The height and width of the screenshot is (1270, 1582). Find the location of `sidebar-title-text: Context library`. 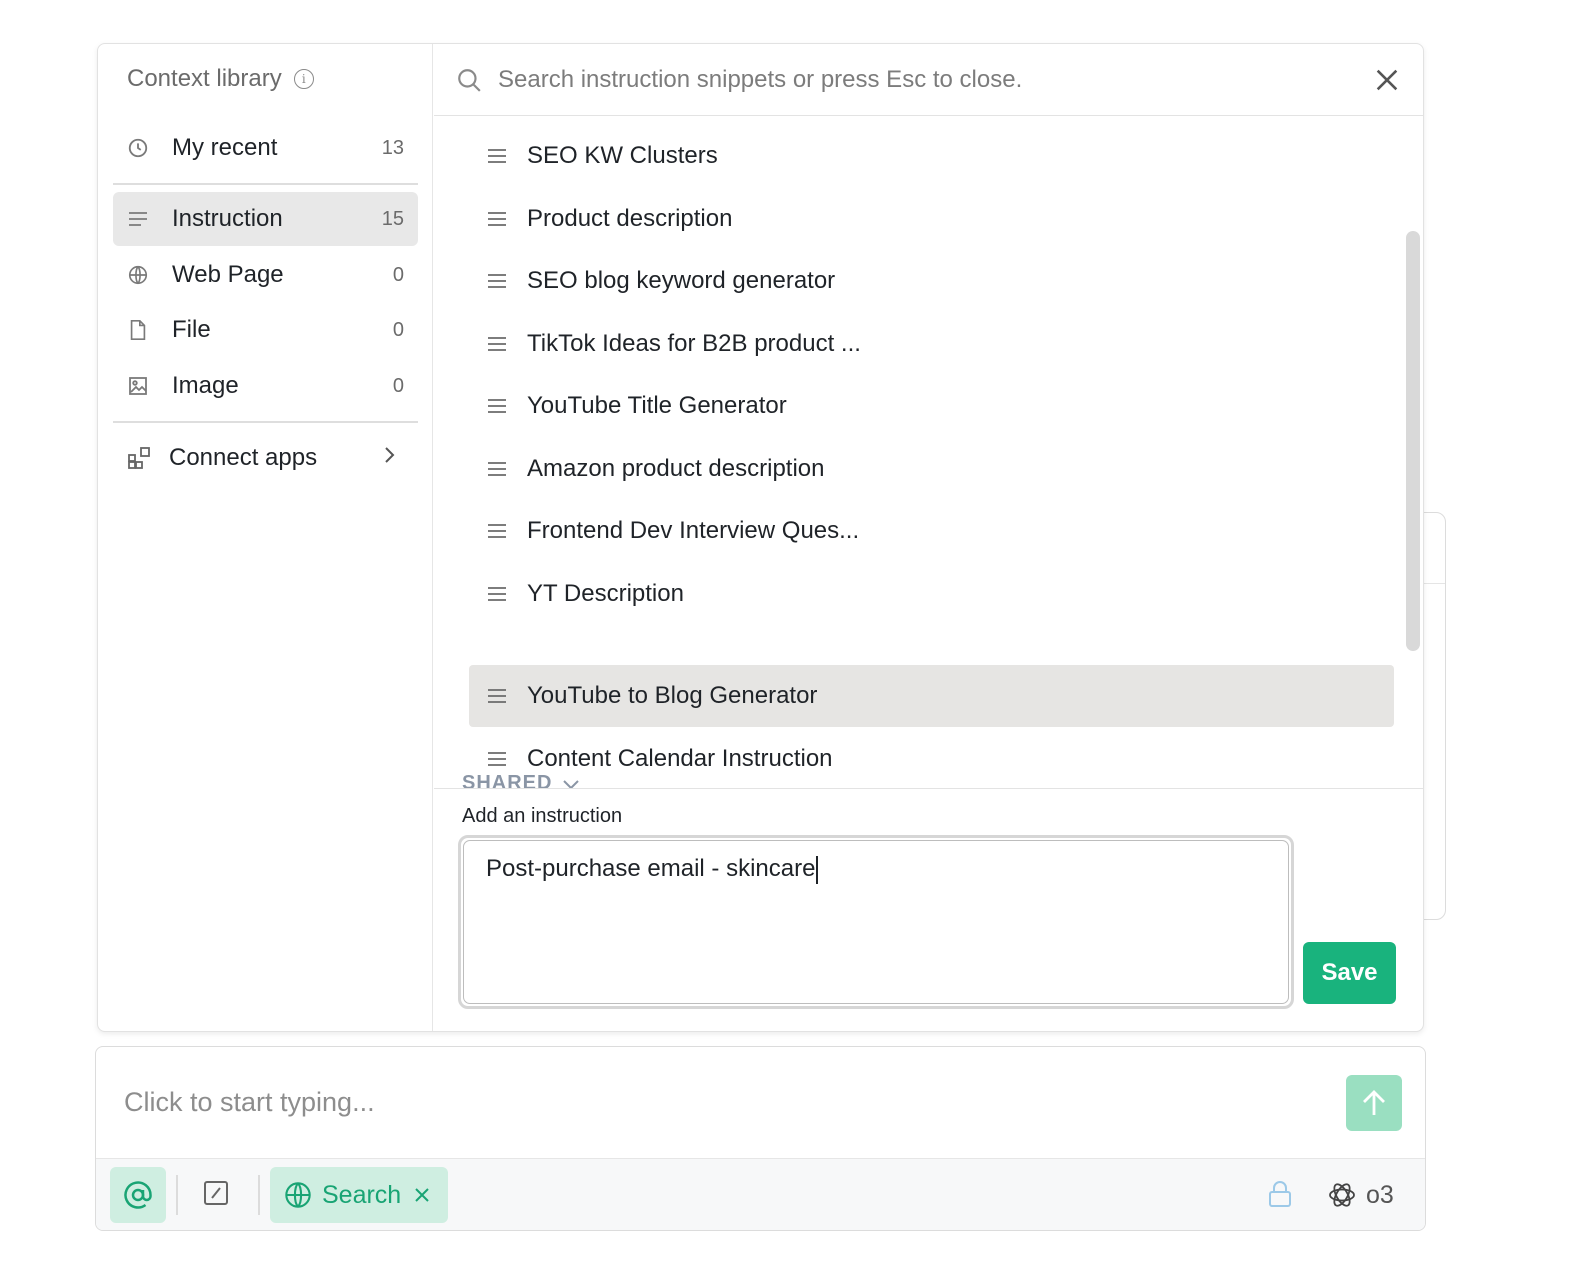

sidebar-title-text: Context library is located at coordinates (204, 78).